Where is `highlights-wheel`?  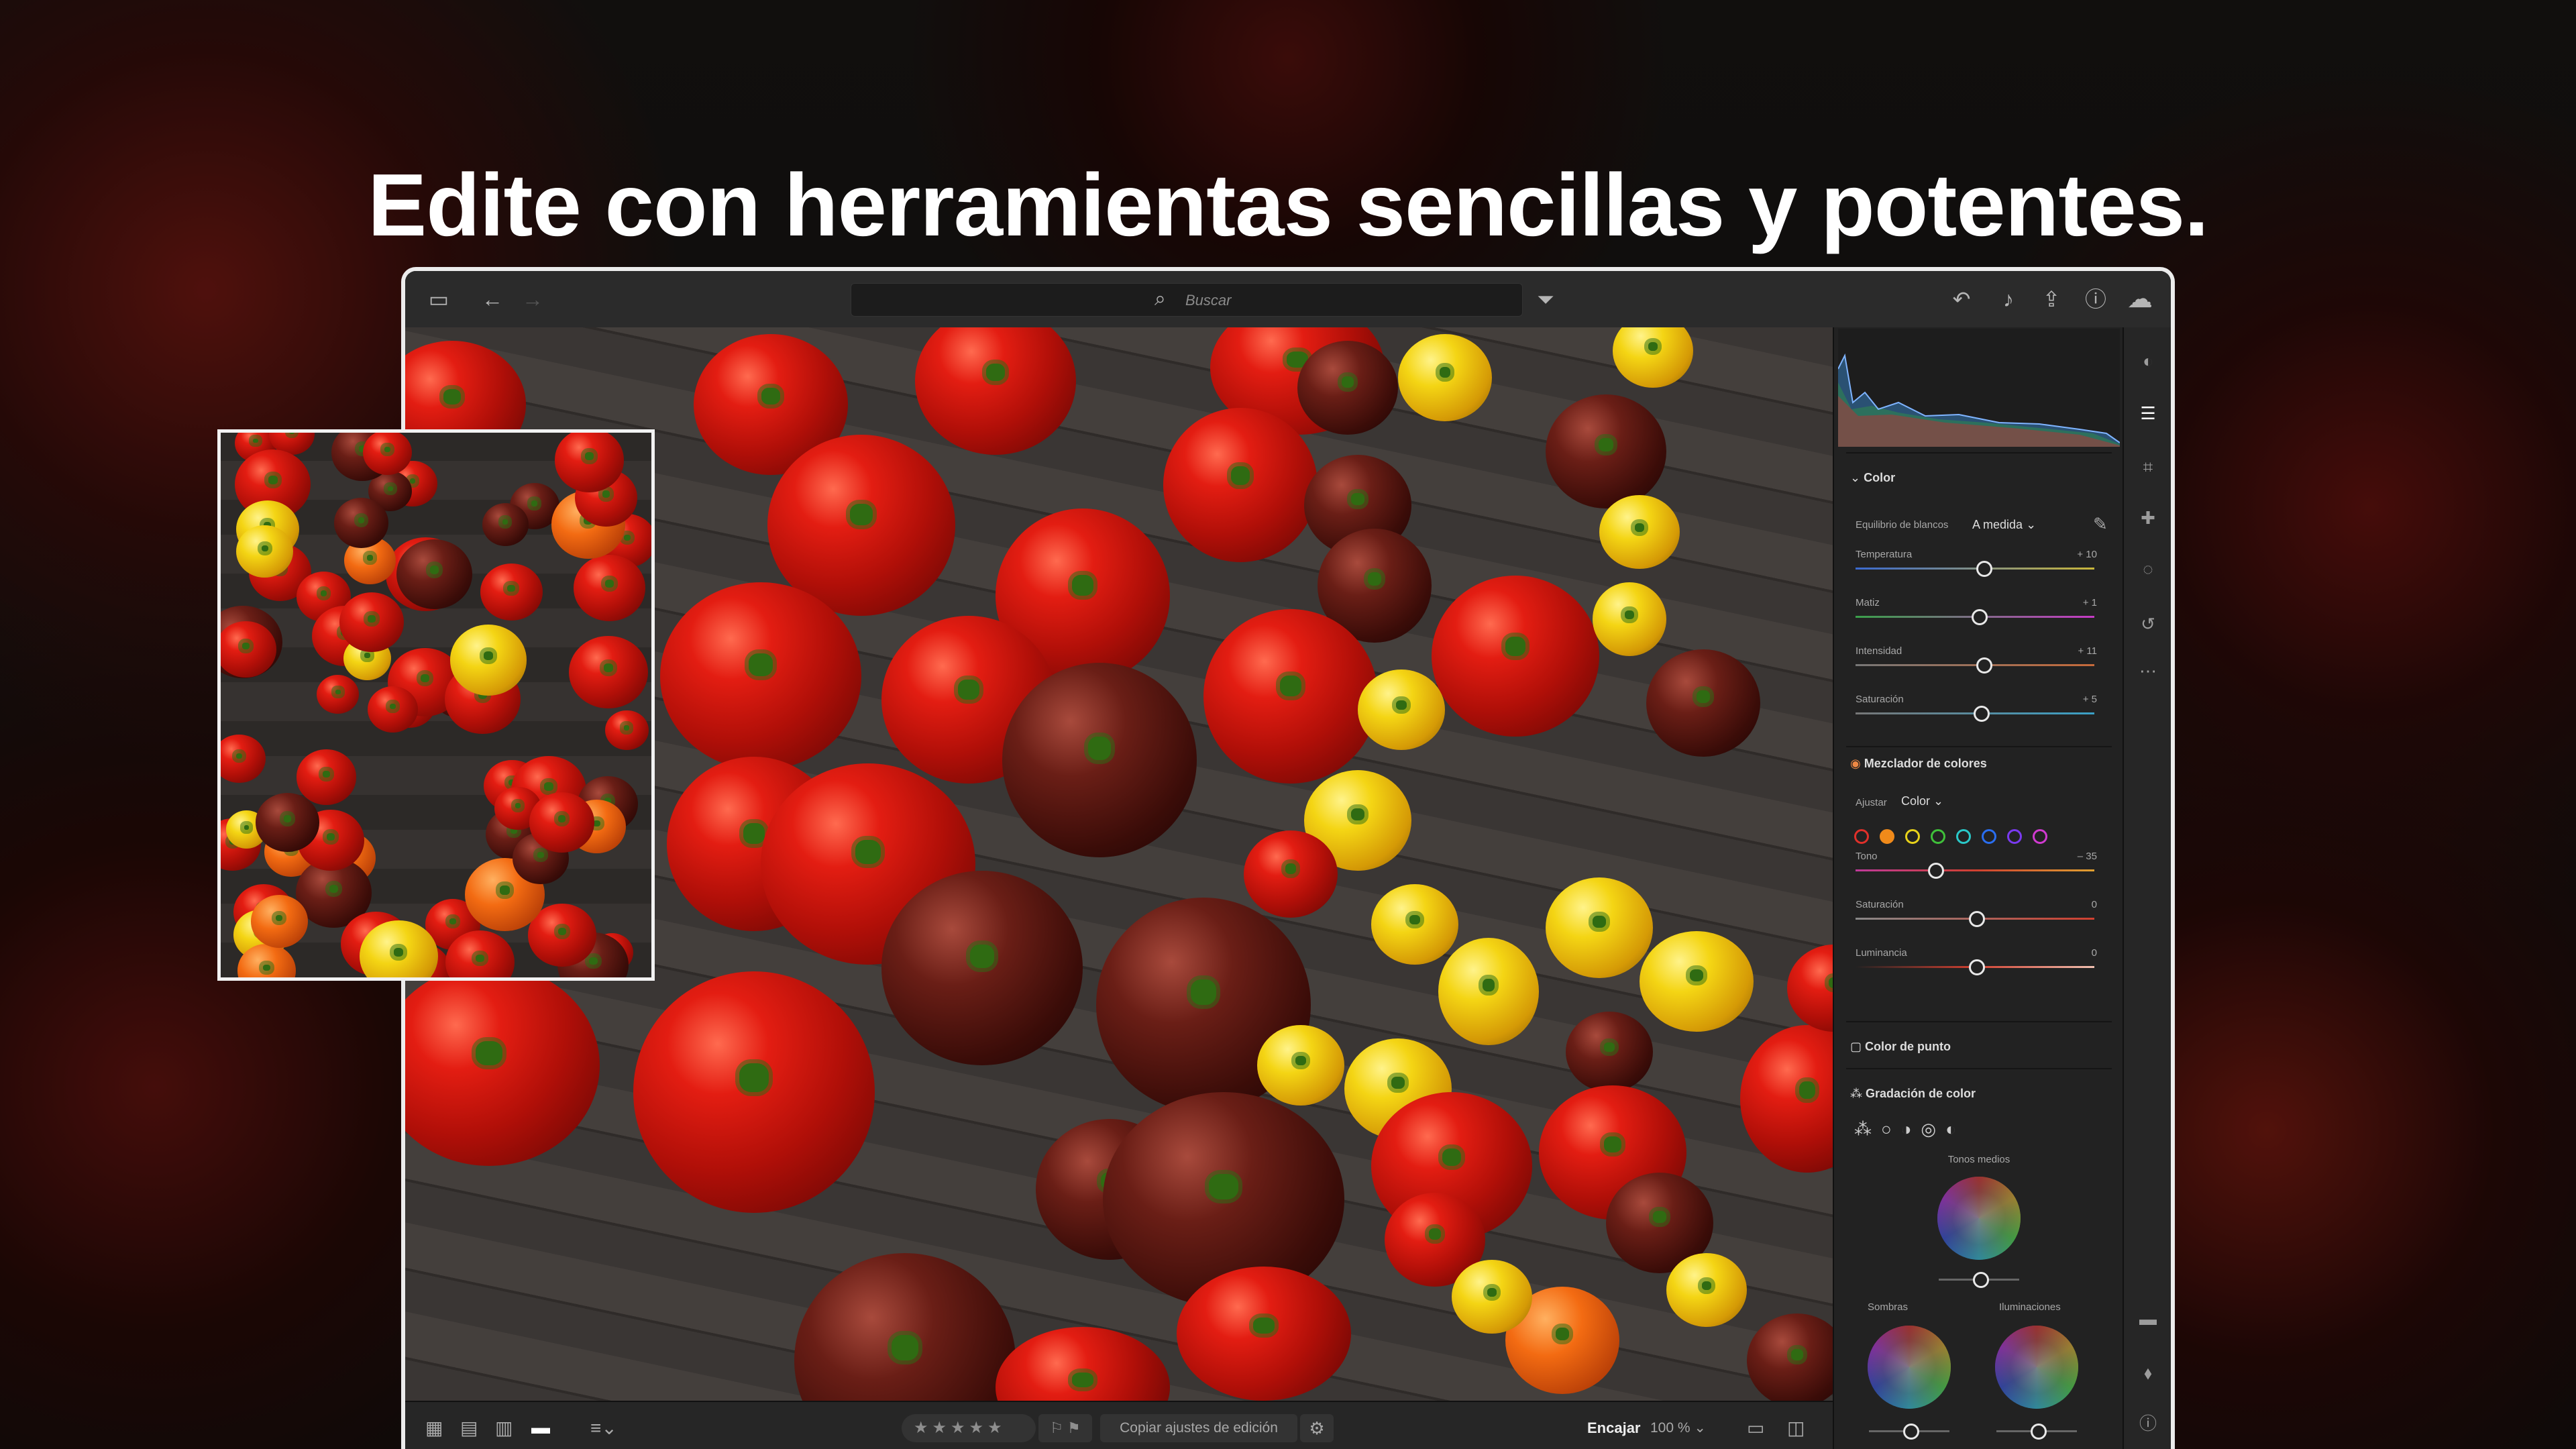
highlights-wheel is located at coordinates (2036, 1367).